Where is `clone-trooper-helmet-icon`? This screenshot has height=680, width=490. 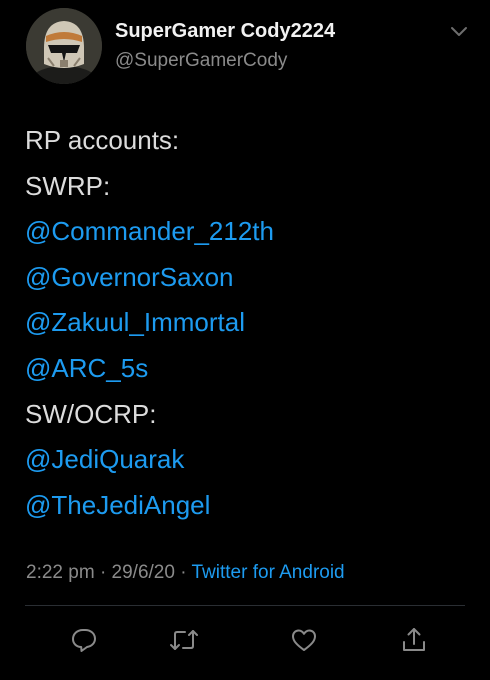
clone-trooper-helmet-icon is located at coordinates (64, 46).